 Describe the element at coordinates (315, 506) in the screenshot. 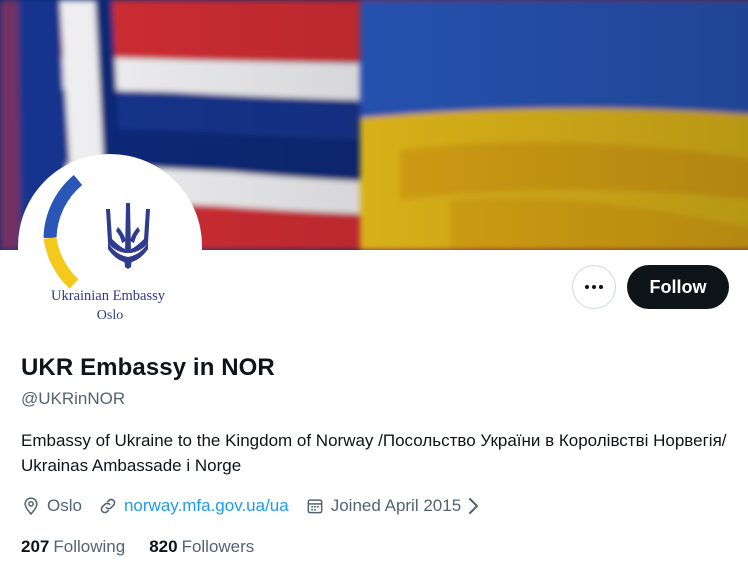

I see `calendar-icon` at that location.